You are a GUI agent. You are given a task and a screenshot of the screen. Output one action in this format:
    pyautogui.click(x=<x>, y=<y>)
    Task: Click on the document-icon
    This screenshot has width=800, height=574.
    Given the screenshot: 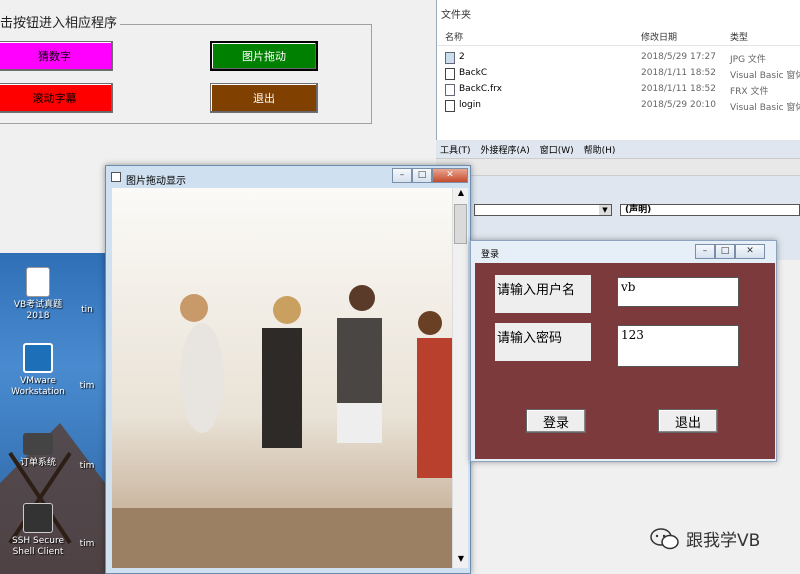 What is the action you would take?
    pyautogui.click(x=38, y=282)
    